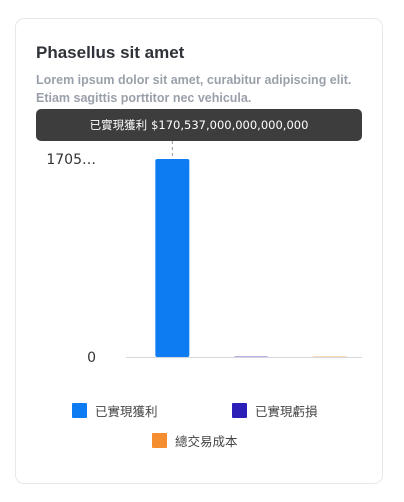 The image size is (404, 502). I want to click on legend-item-realized-profit: 已實現獲利, so click(115, 410).